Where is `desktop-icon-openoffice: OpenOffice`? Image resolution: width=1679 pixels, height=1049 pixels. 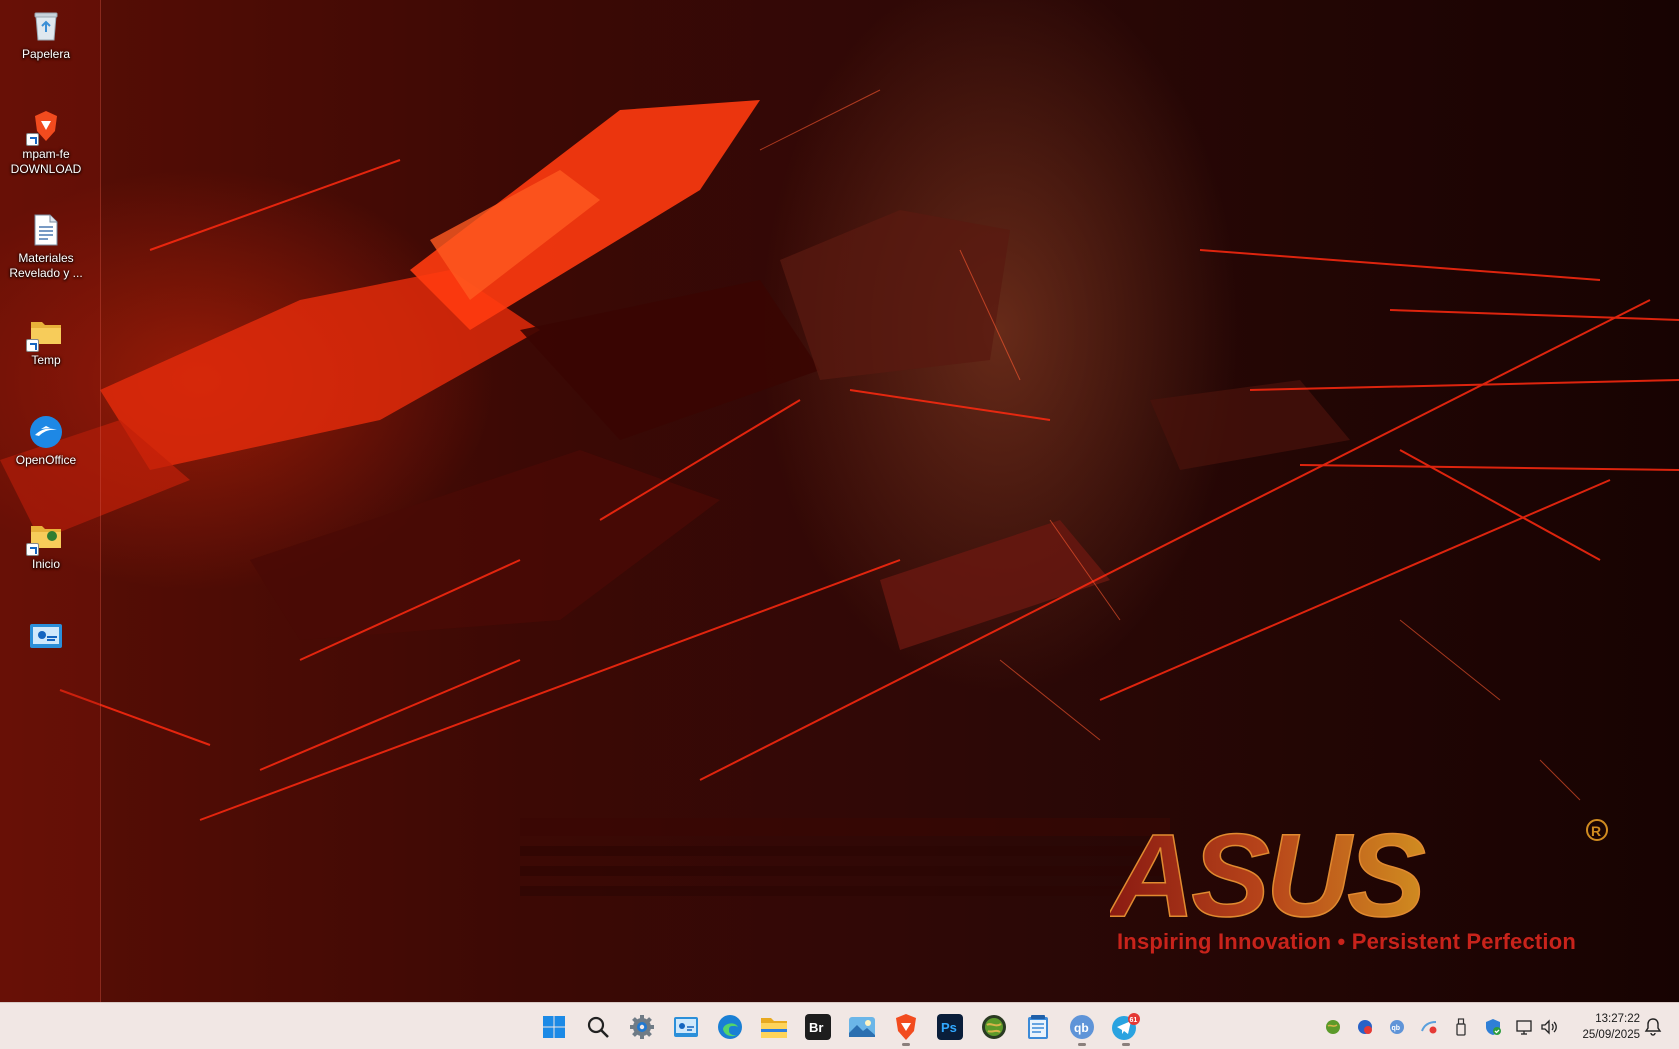 desktop-icon-openoffice: OpenOffice is located at coordinates (46, 441).